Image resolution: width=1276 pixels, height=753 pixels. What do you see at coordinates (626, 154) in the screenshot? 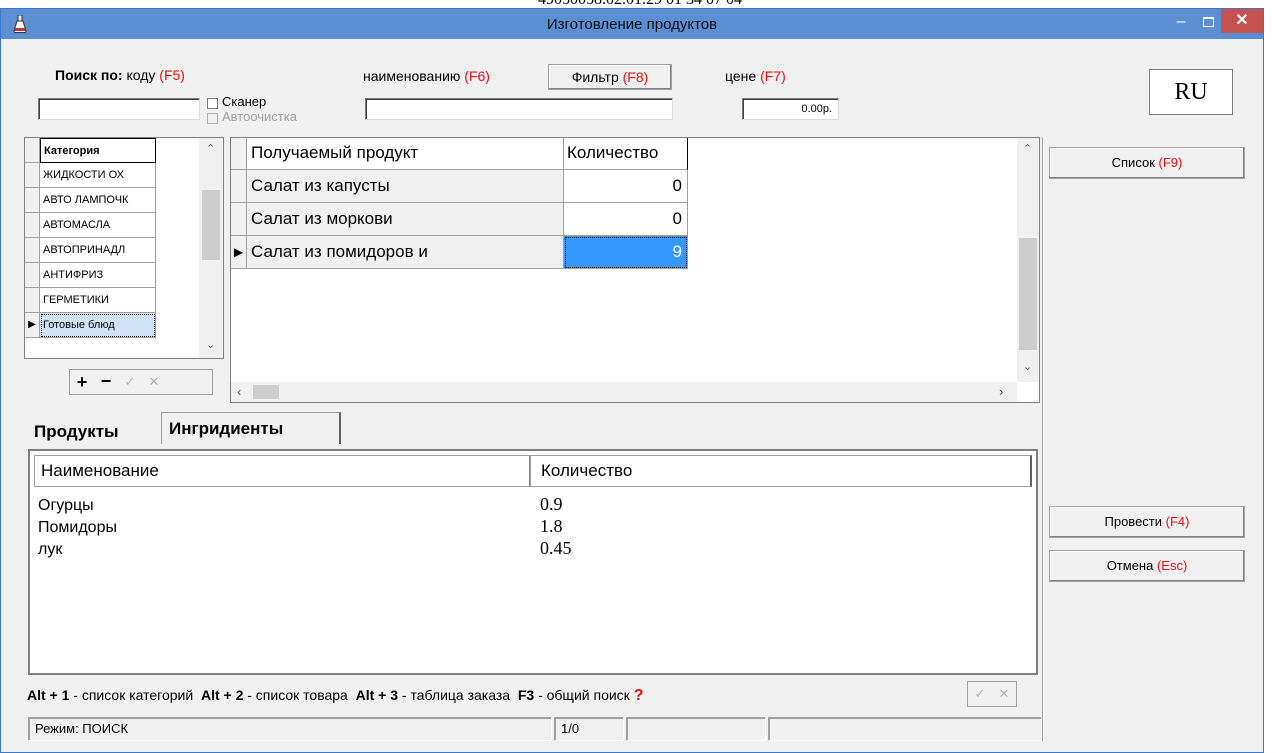
I see `quantity-column-header: Количество` at bounding box center [626, 154].